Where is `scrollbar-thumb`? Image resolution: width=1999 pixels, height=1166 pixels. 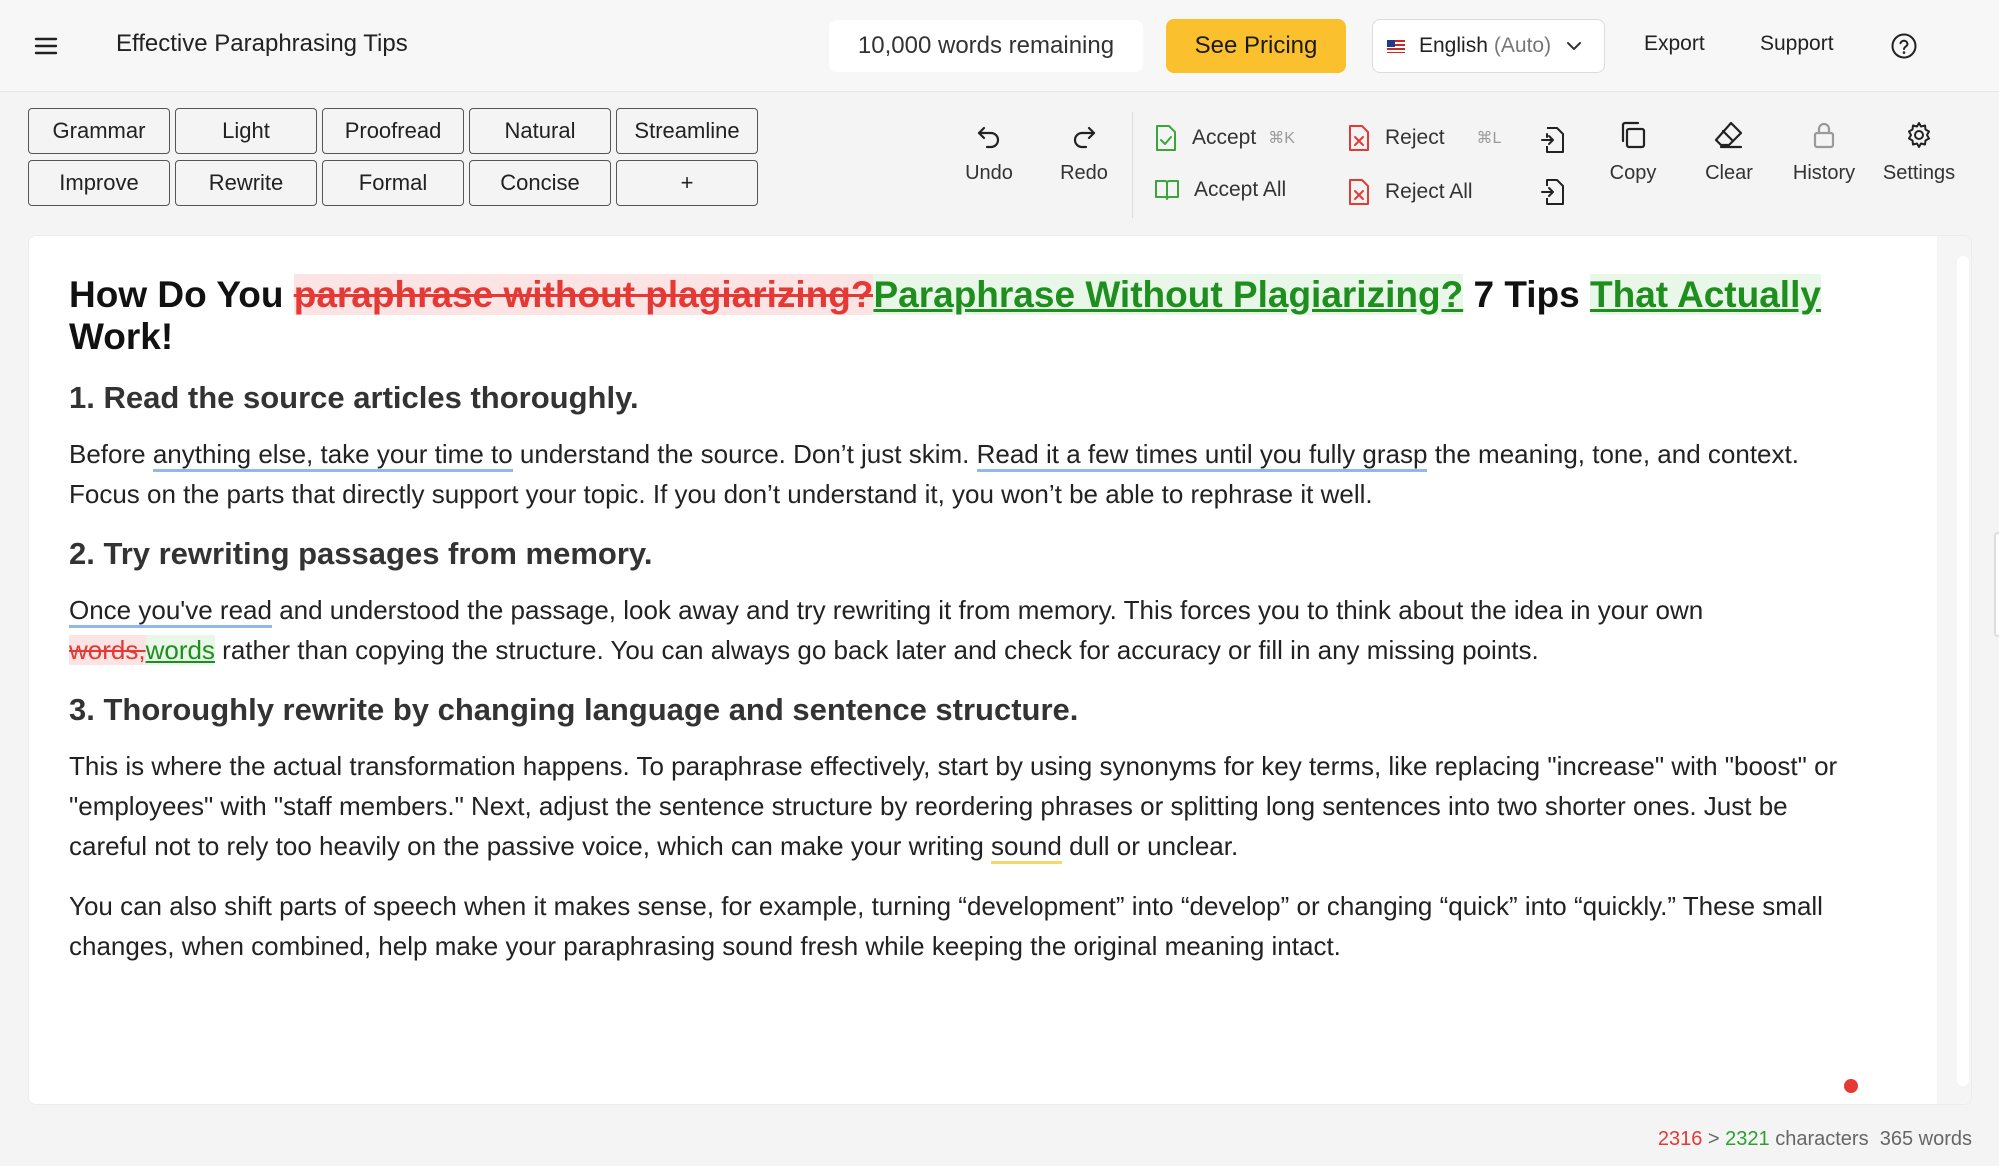
scrollbar-thumb is located at coordinates (1963, 671).